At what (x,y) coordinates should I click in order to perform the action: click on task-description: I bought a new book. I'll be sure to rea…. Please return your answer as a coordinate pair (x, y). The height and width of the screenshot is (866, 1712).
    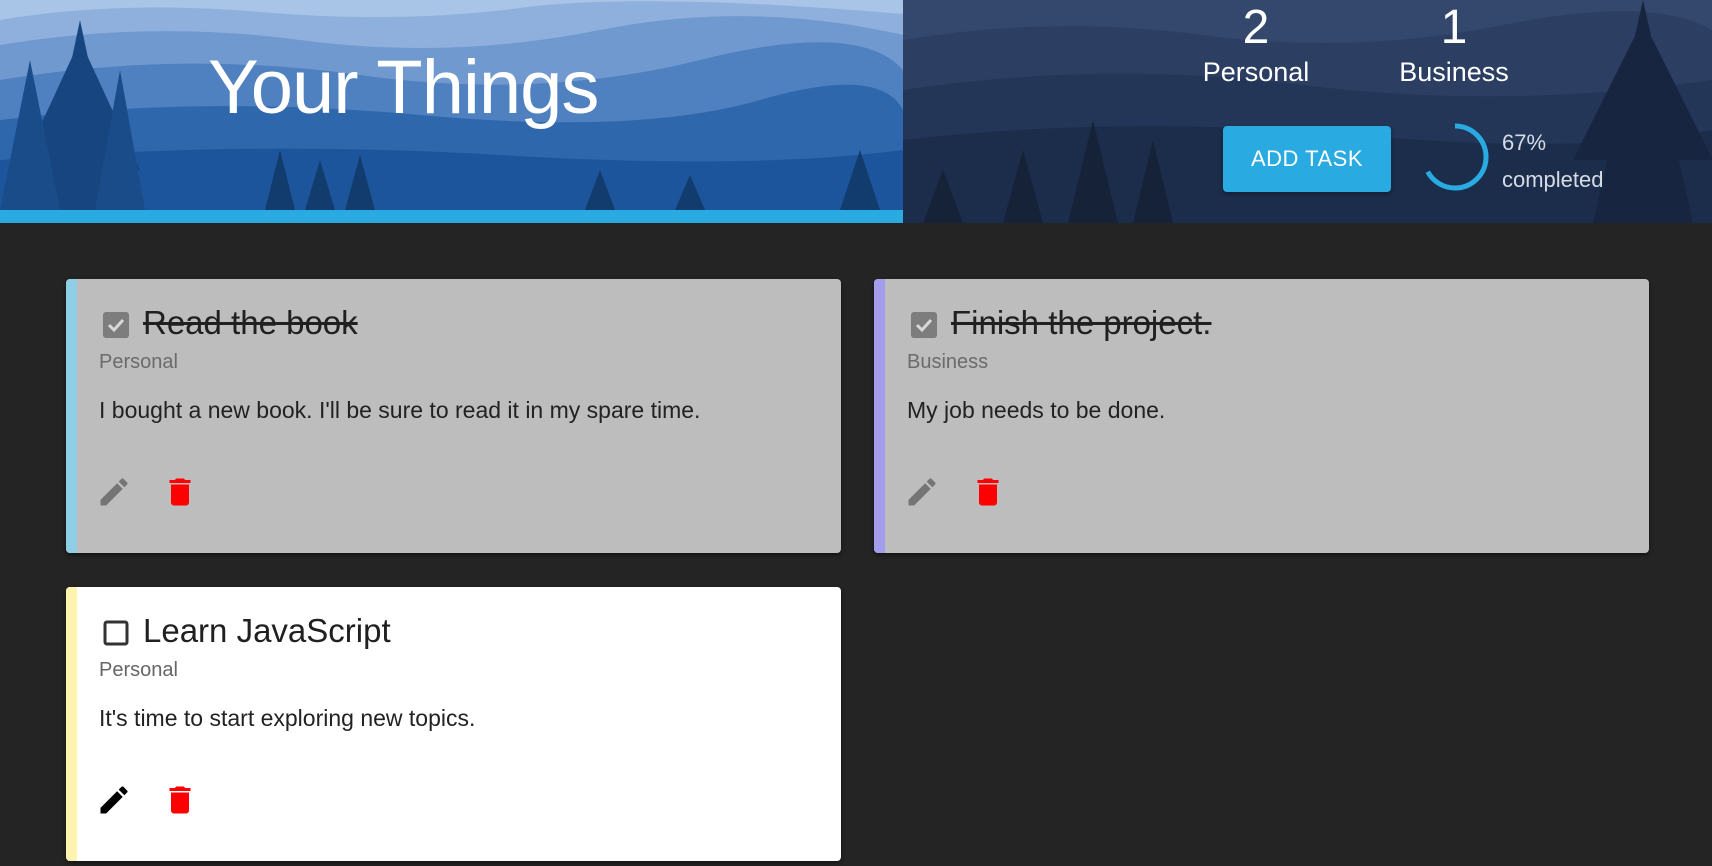
    Looking at the image, I should click on (400, 410).